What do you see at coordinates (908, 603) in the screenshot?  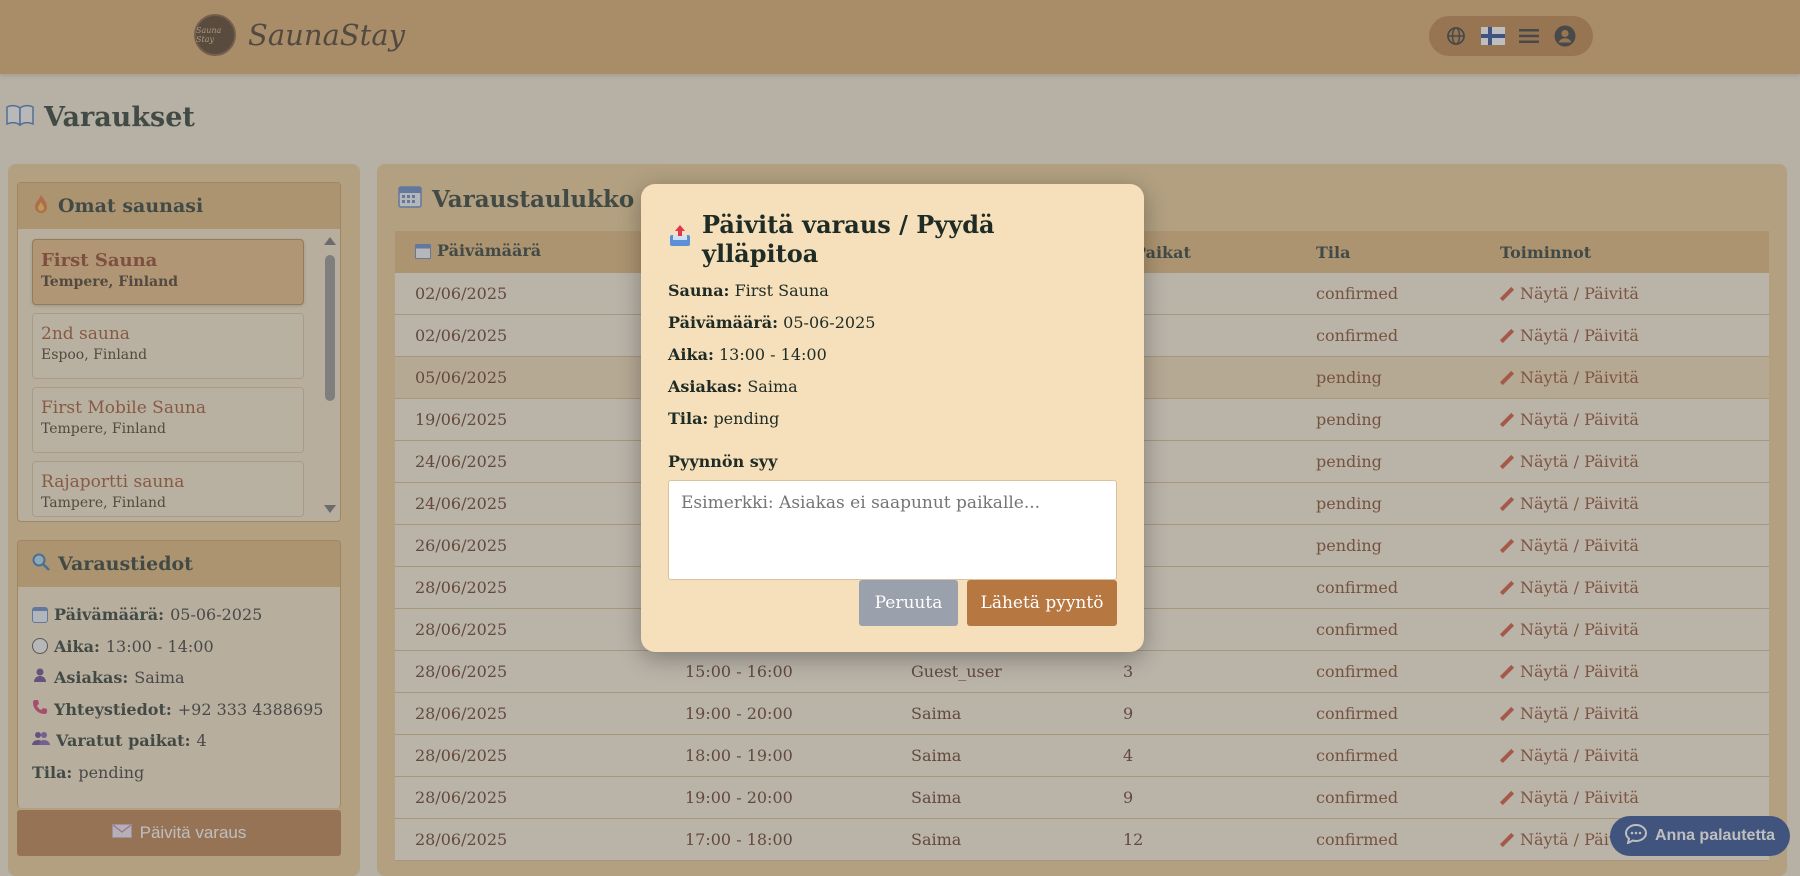 I see `cancel-button: Peruuta` at bounding box center [908, 603].